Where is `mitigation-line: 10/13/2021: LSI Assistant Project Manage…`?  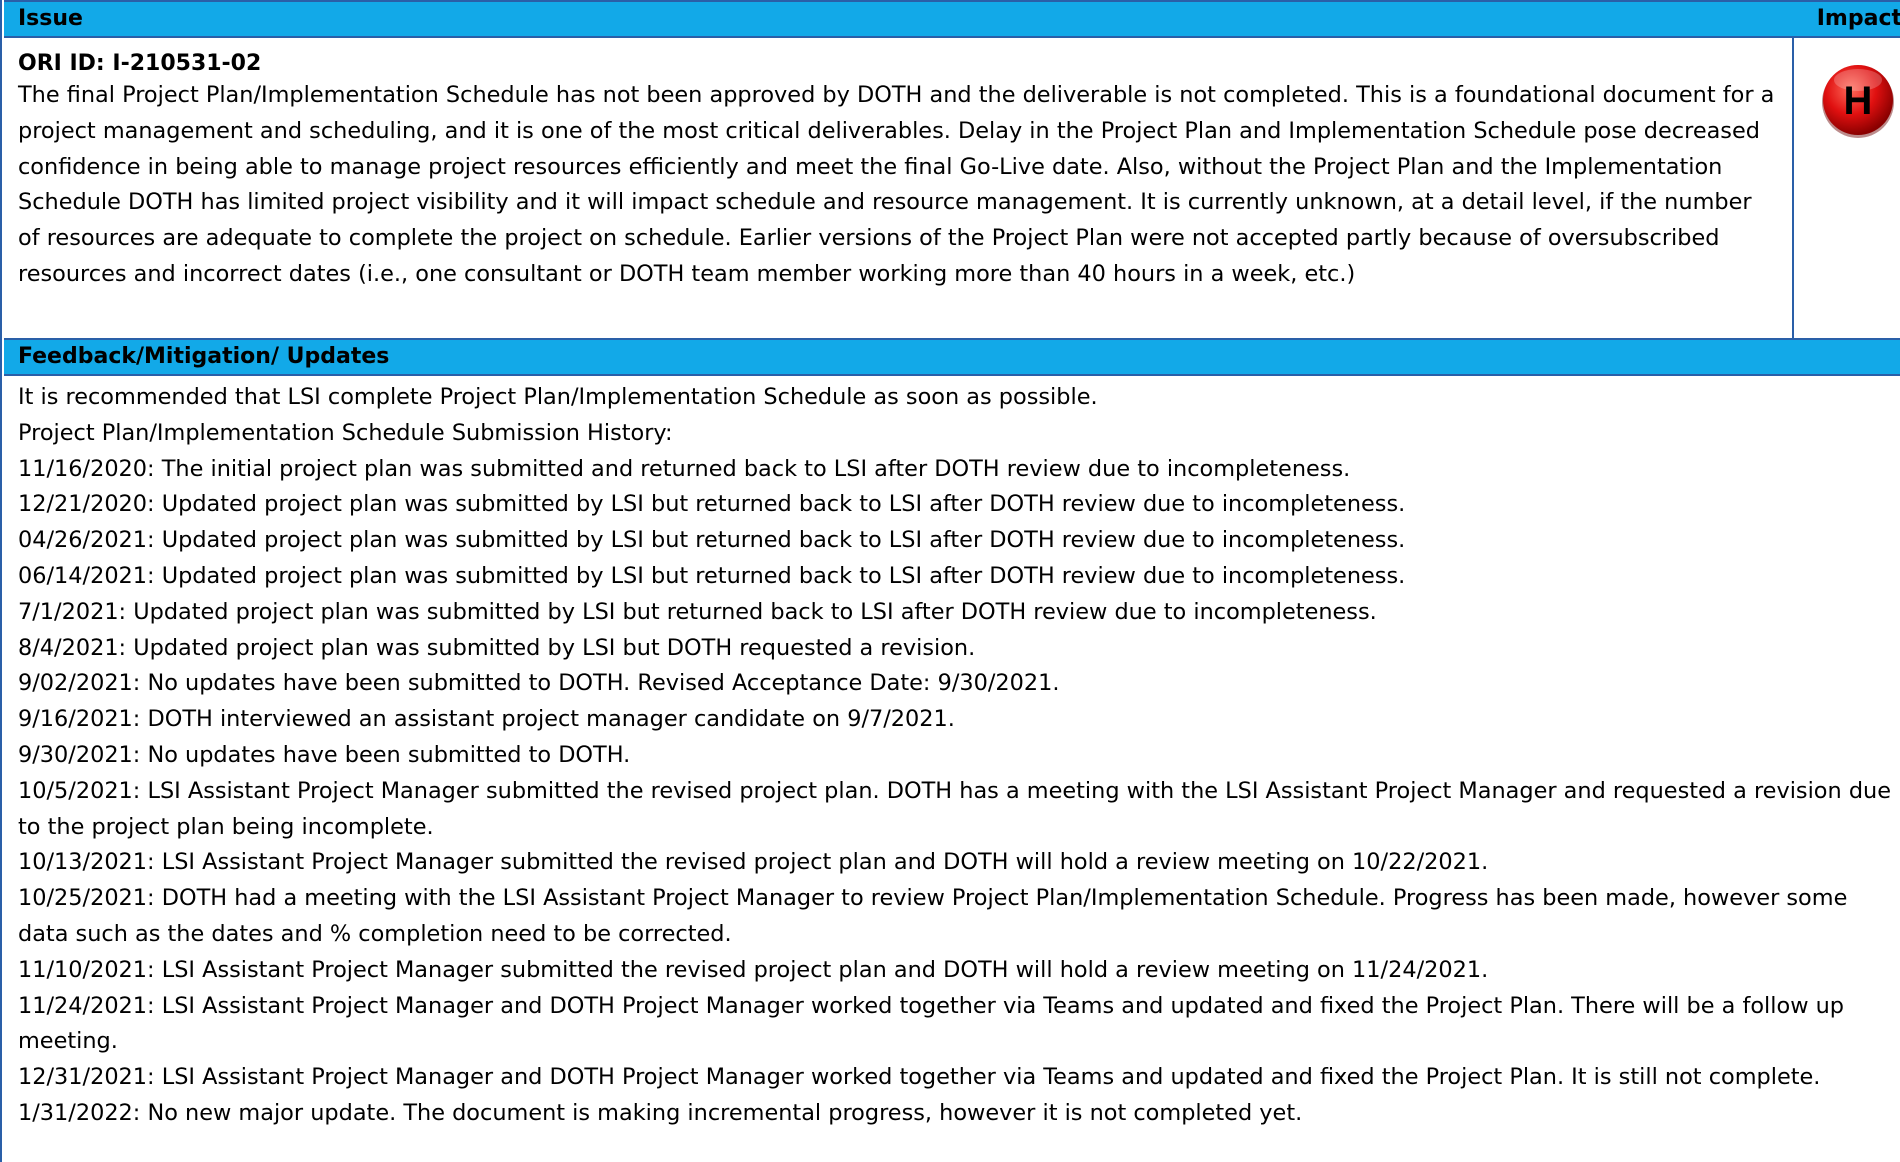 mitigation-line: 10/13/2021: LSI Assistant Project Manage… is located at coordinates (753, 862).